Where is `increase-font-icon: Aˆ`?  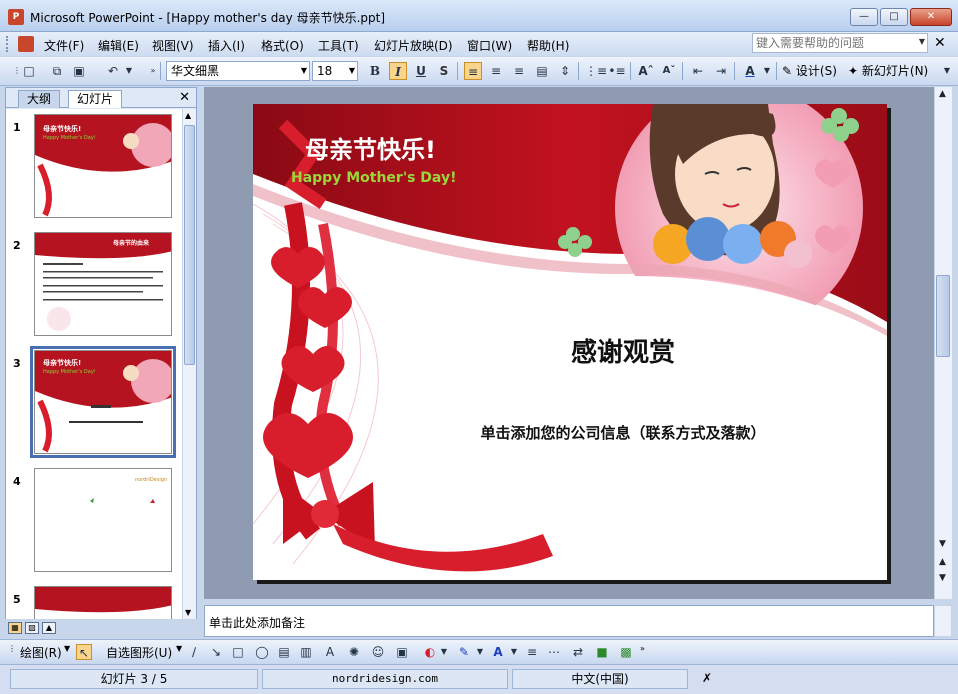 increase-font-icon: Aˆ is located at coordinates (646, 71).